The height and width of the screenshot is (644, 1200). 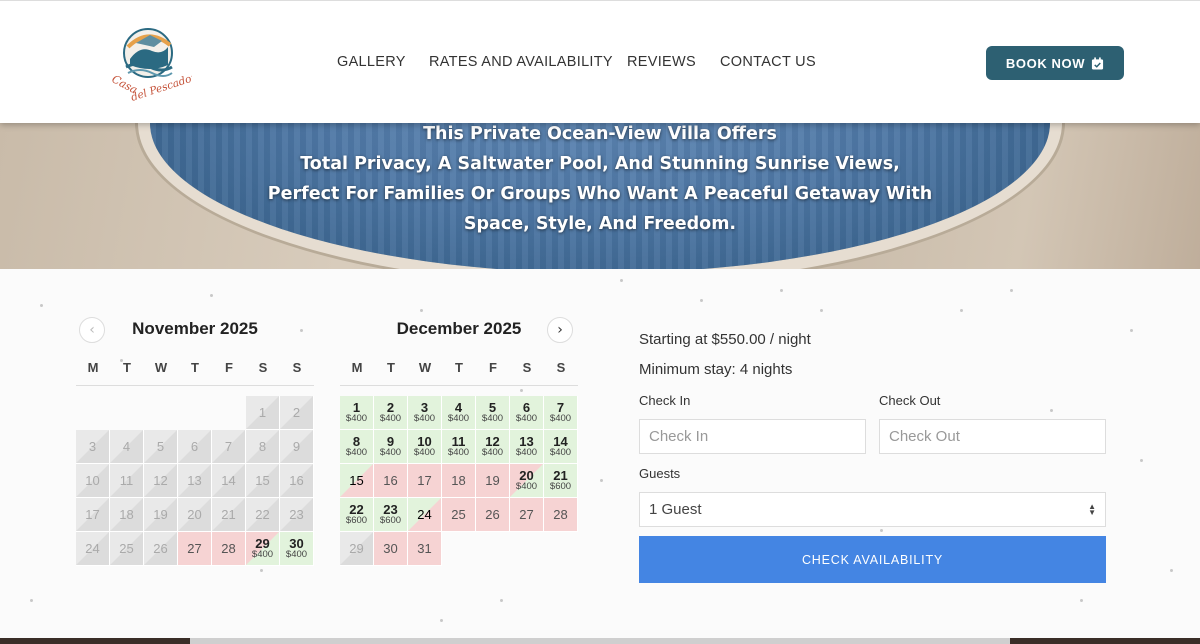 I want to click on day-number: 20, so click(x=194, y=514).